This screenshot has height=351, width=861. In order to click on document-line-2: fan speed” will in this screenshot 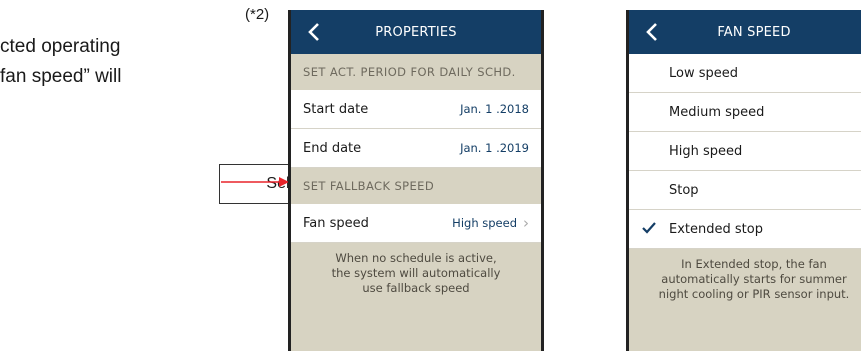, I will do `click(61, 76)`.